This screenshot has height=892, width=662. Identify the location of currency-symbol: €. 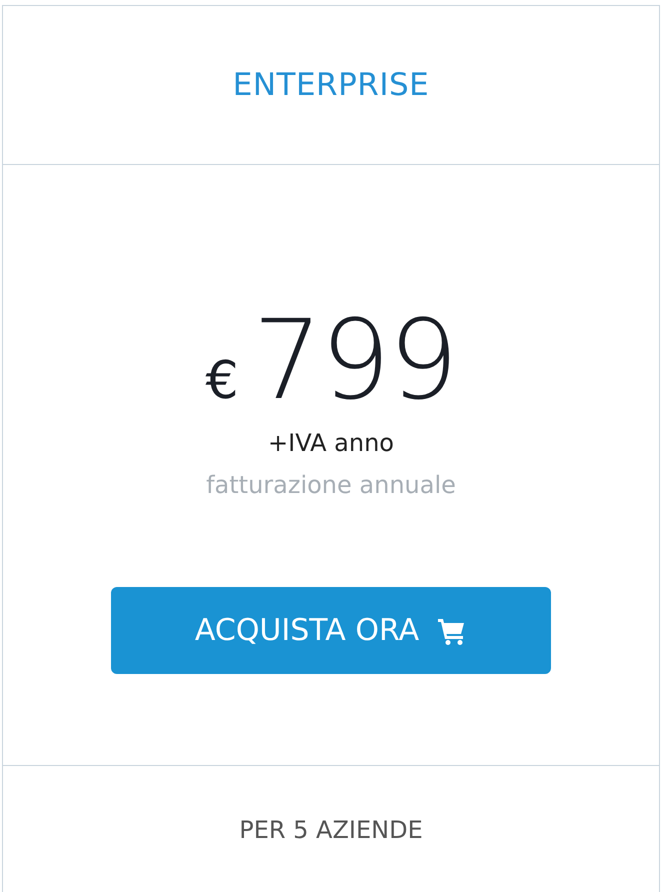
(222, 381).